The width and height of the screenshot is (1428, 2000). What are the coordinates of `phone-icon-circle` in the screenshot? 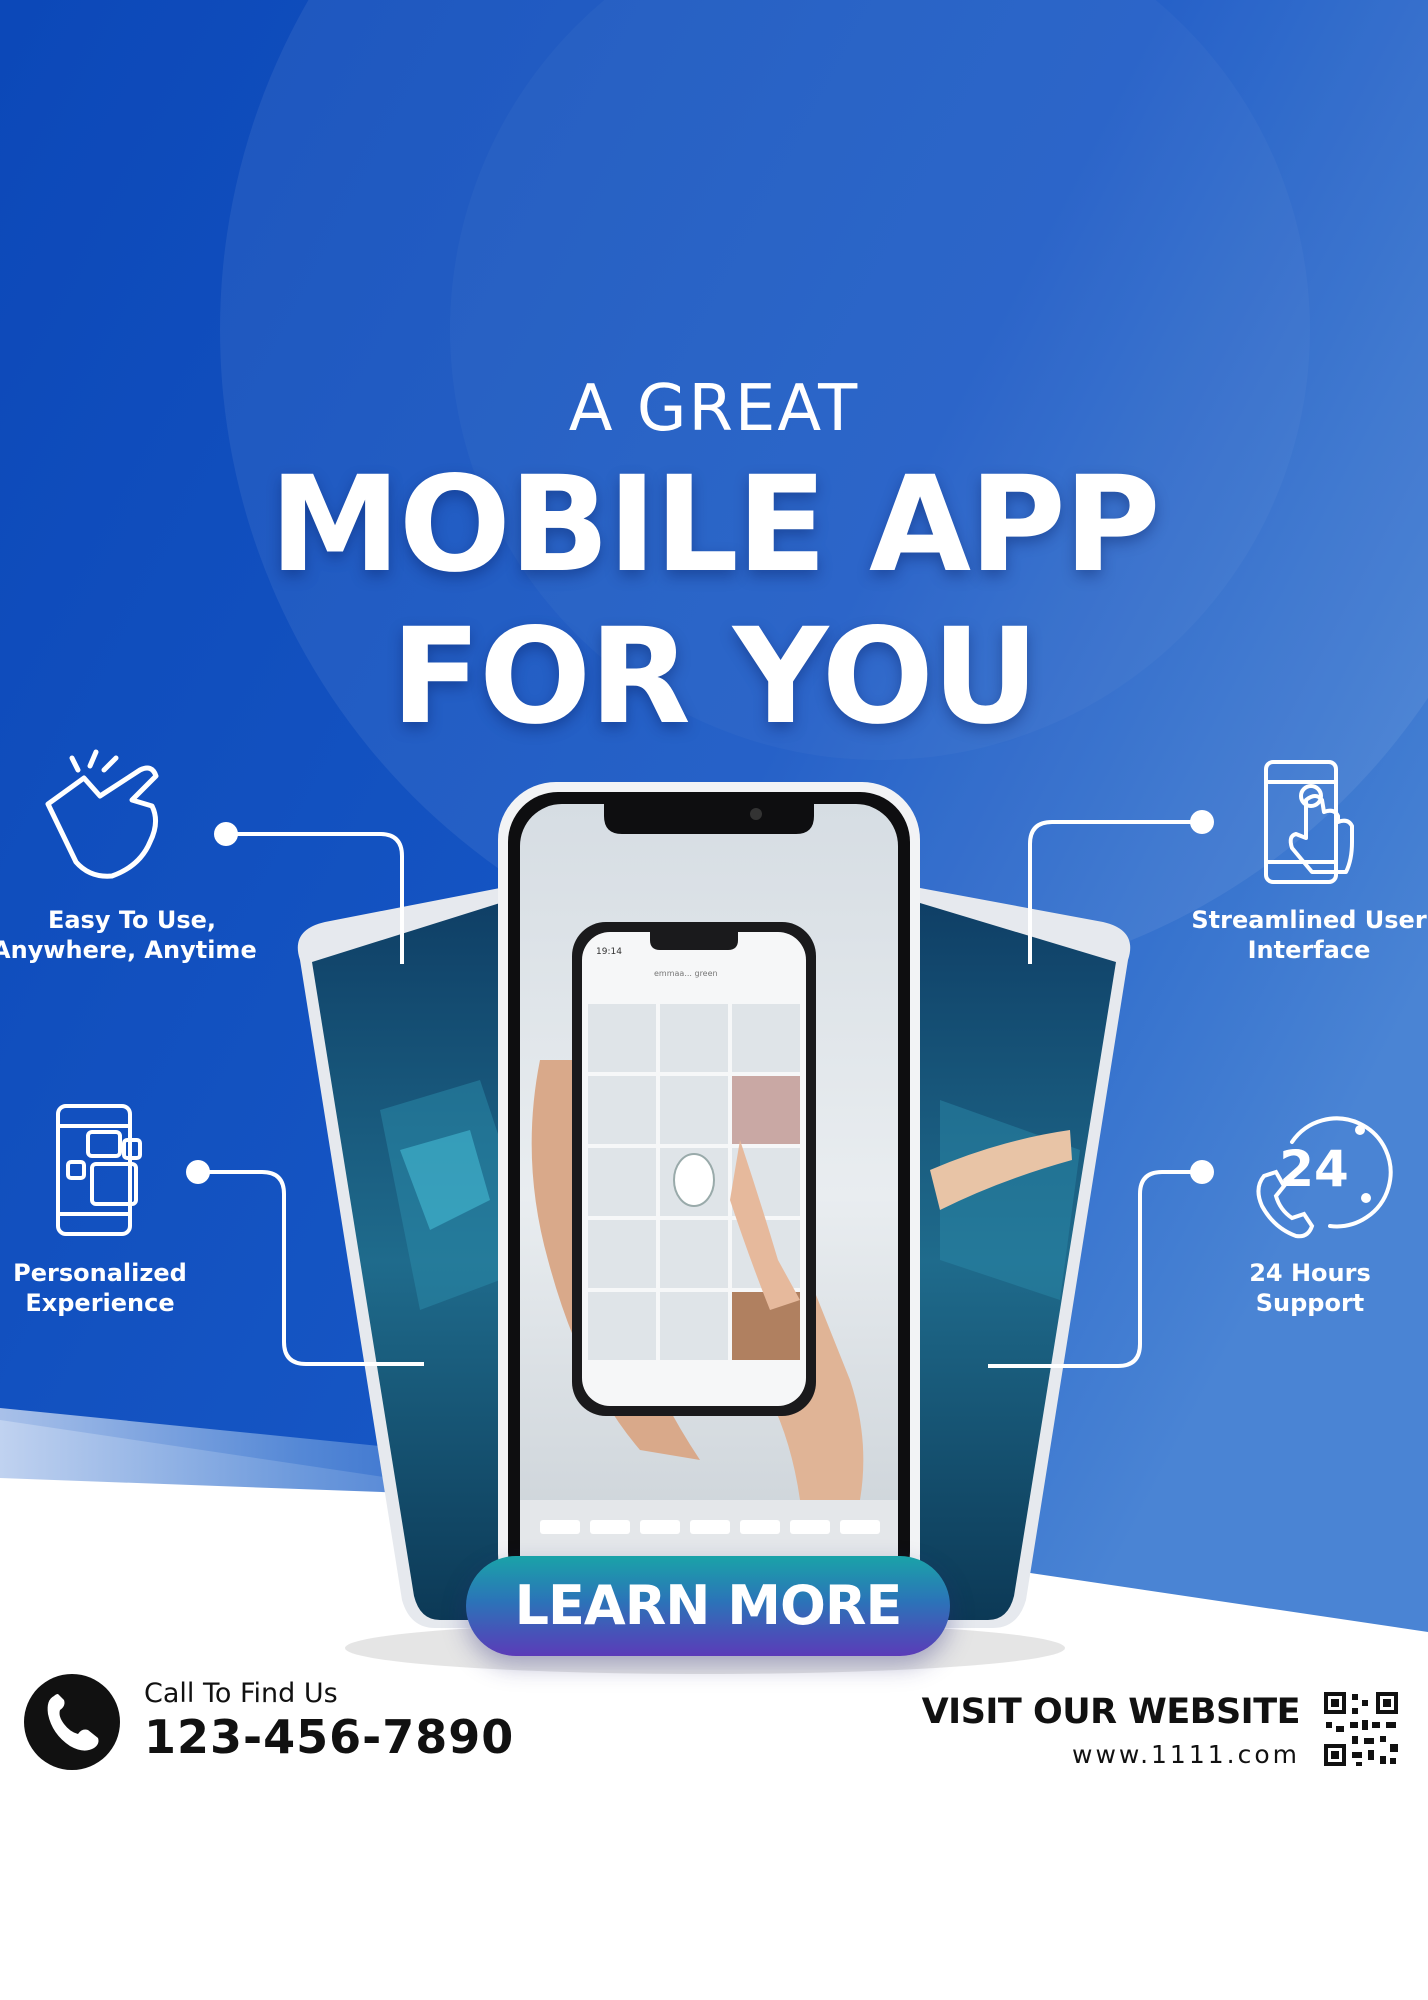 It's located at (72, 1722).